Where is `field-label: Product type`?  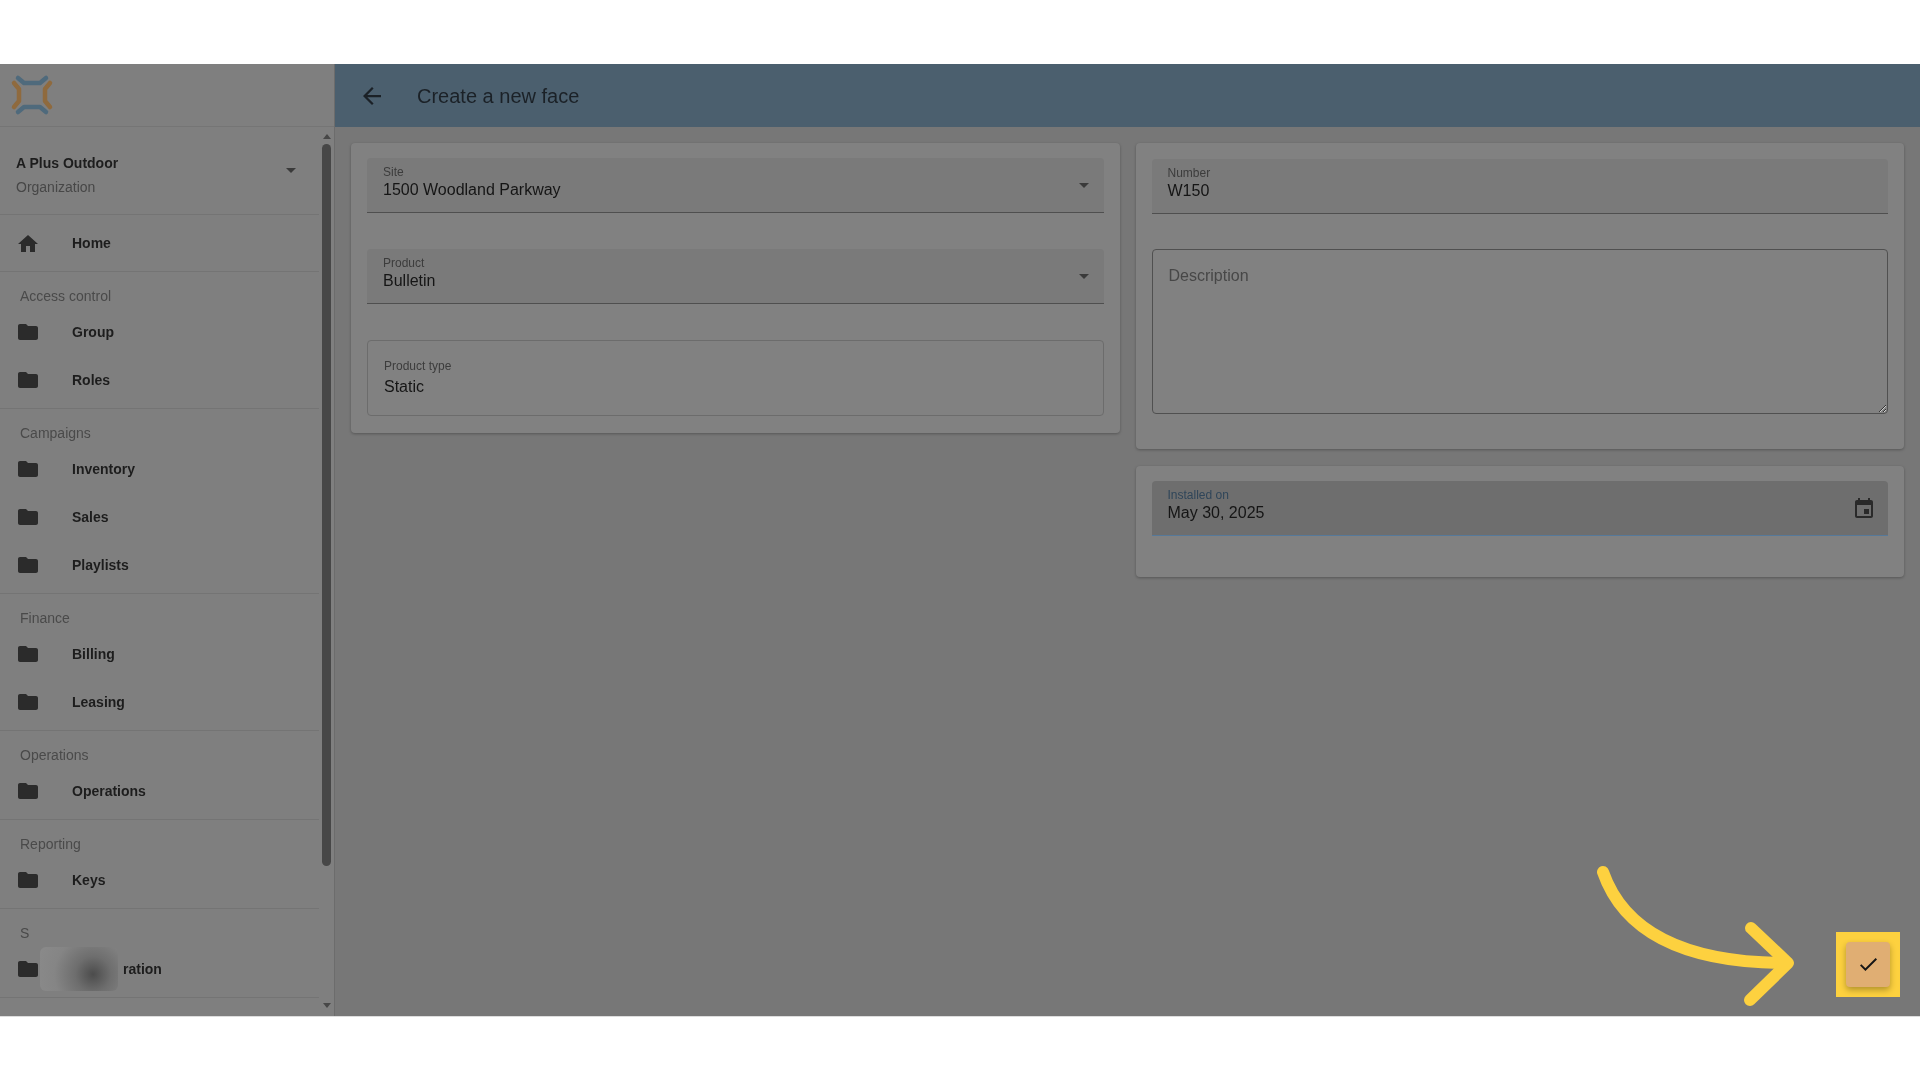
field-label: Product type is located at coordinates (418, 366).